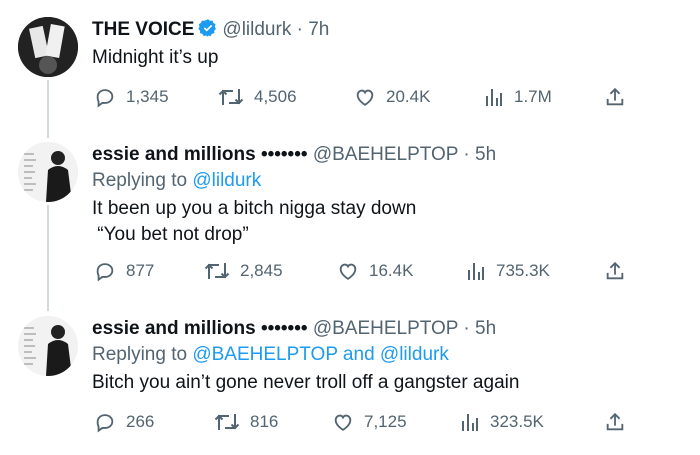  Describe the element at coordinates (517, 421) in the screenshot. I see `views-count: 323.5K` at that location.